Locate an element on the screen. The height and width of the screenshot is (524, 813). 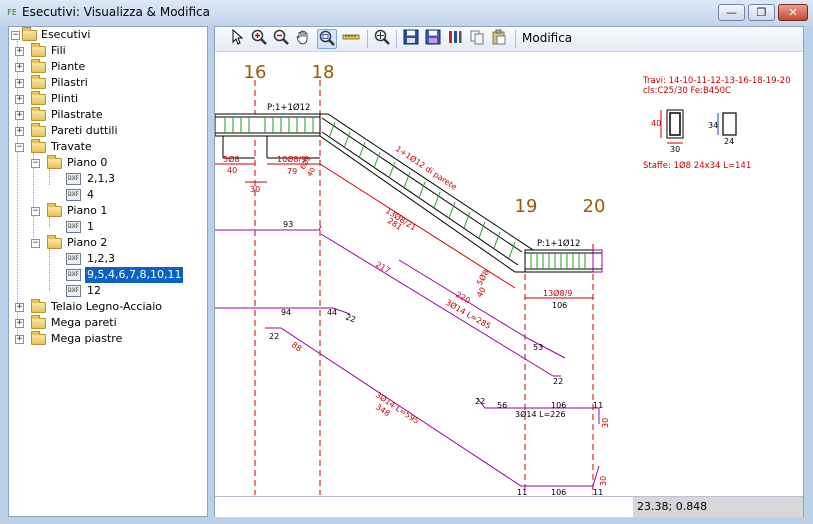
pan-hand-icon is located at coordinates (303, 39).